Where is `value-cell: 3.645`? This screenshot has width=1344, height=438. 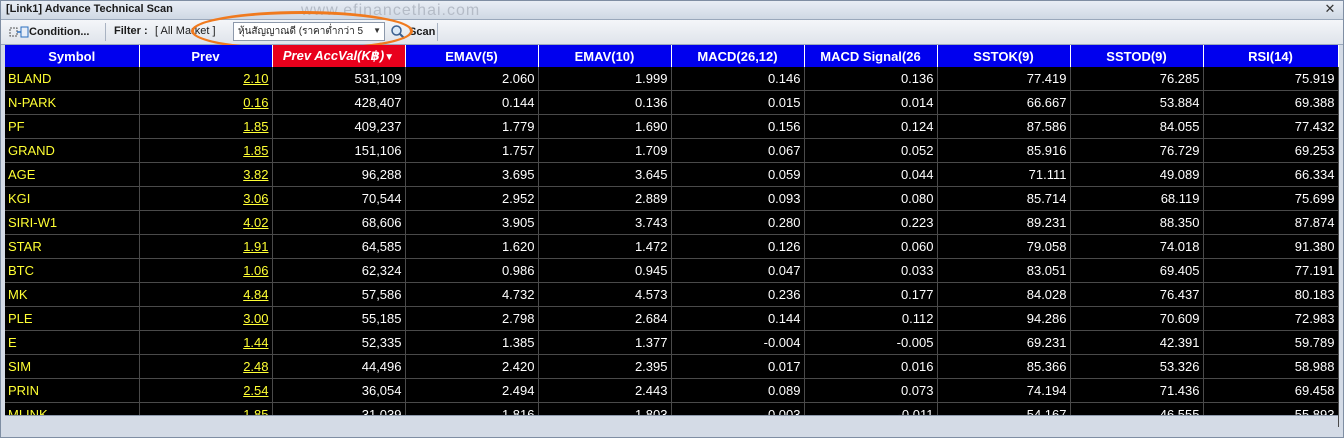 value-cell: 3.645 is located at coordinates (605, 174).